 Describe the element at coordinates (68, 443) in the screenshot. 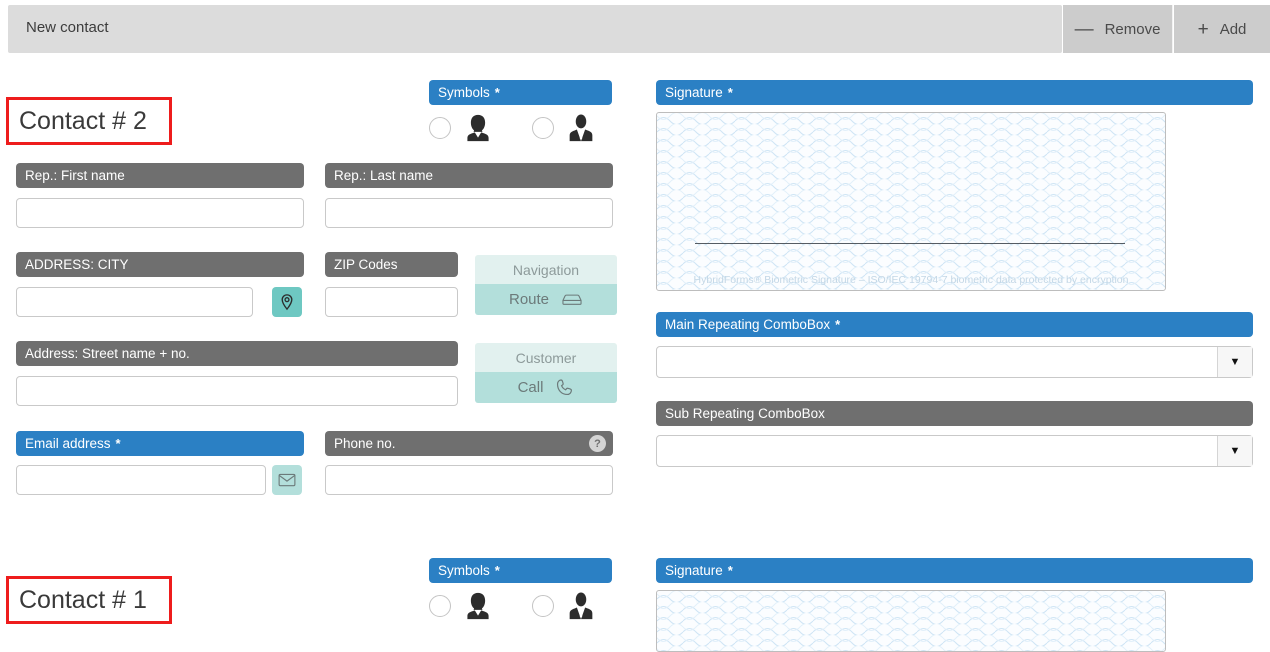

I see `email-address-label-text: Email address` at that location.